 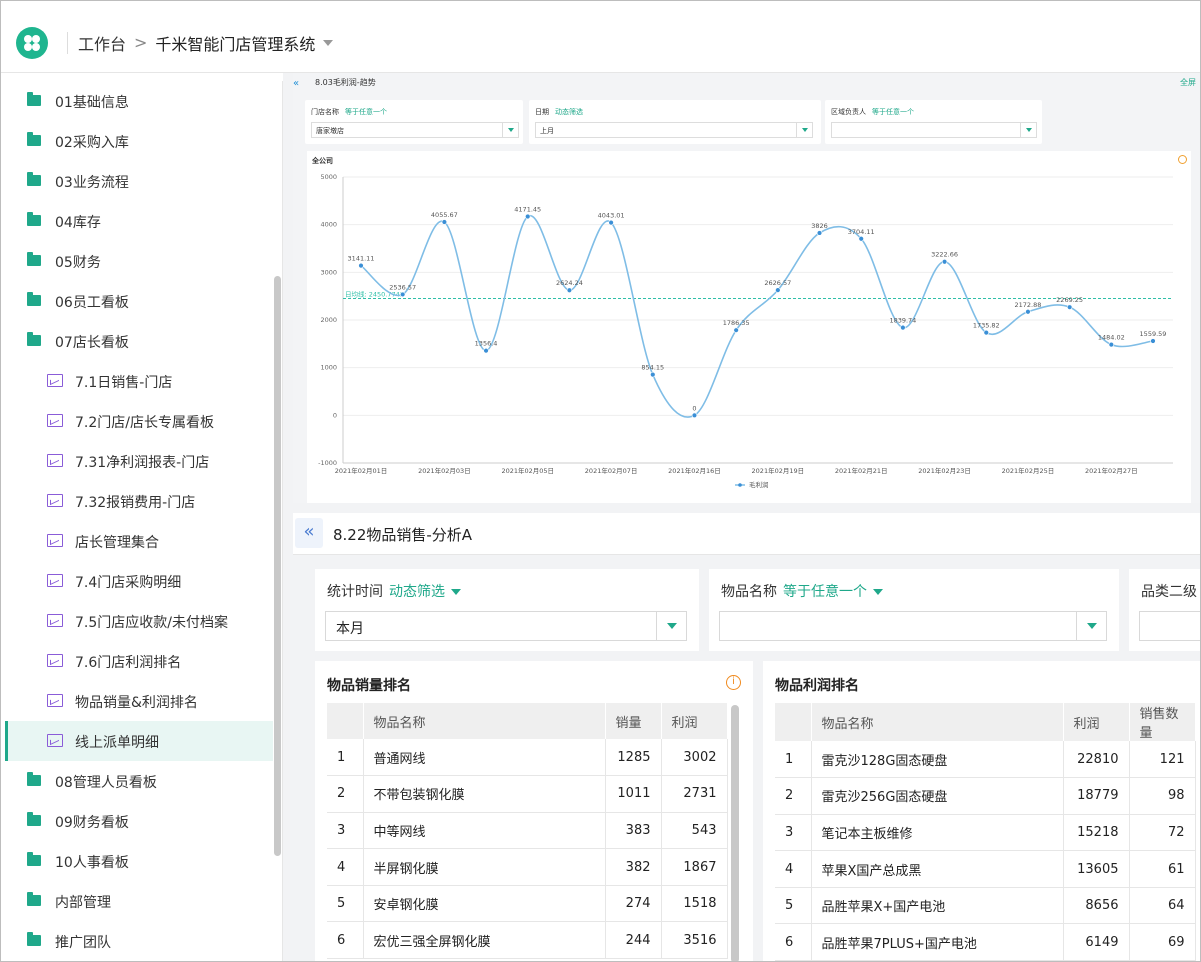 I want to click on category-select, so click(x=1169, y=626).